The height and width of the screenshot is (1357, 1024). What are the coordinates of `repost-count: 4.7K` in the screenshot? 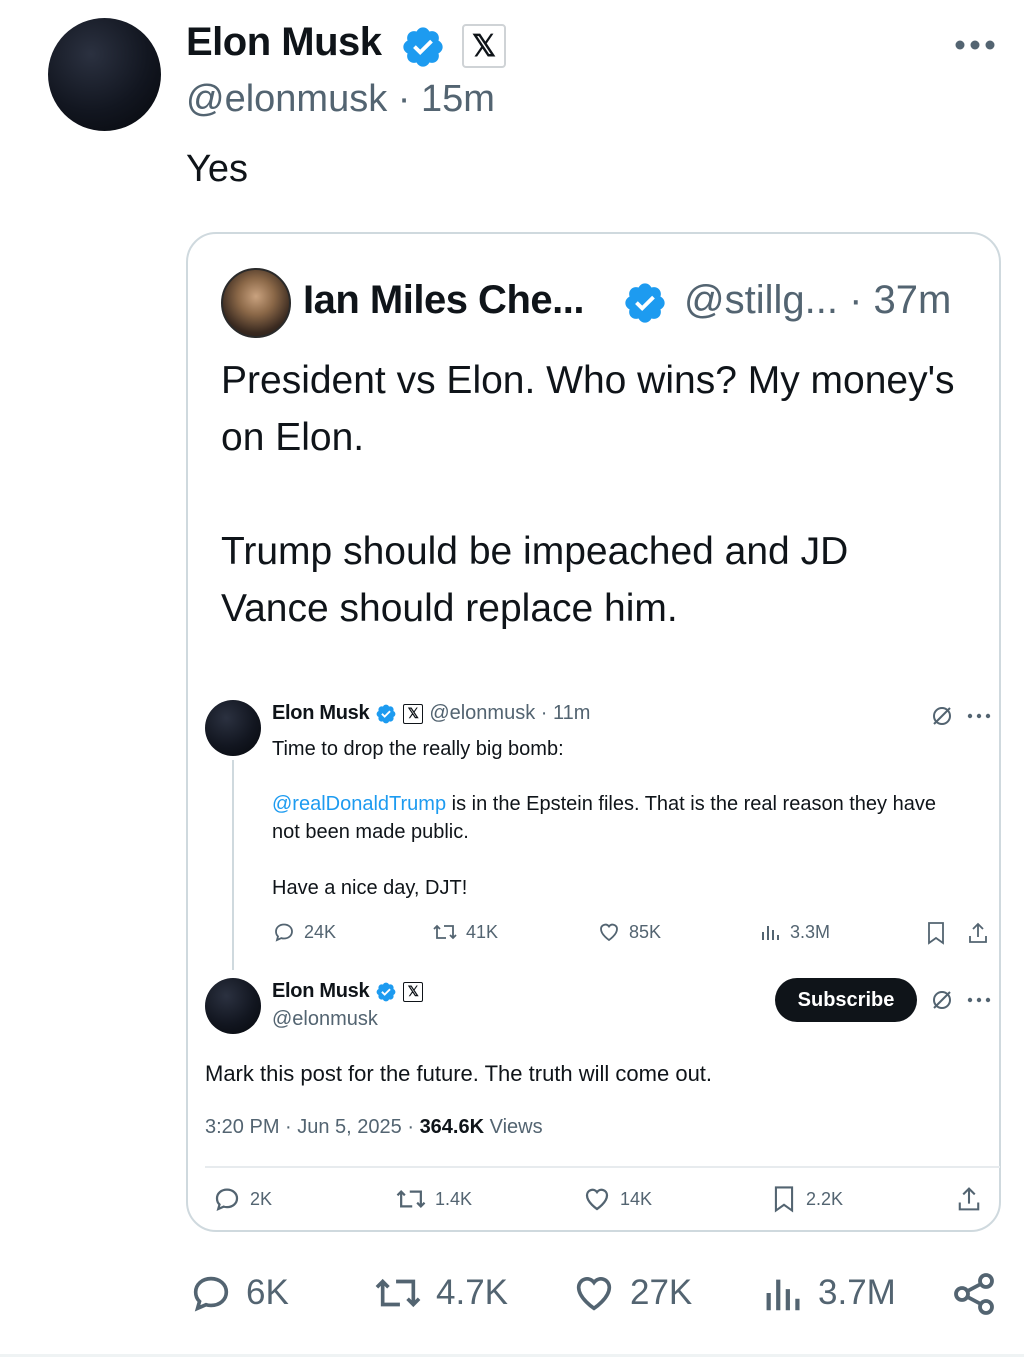 It's located at (472, 1292).